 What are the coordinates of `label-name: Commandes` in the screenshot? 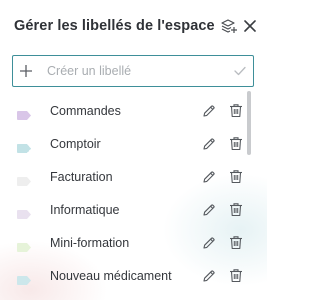 It's located at (85, 111).